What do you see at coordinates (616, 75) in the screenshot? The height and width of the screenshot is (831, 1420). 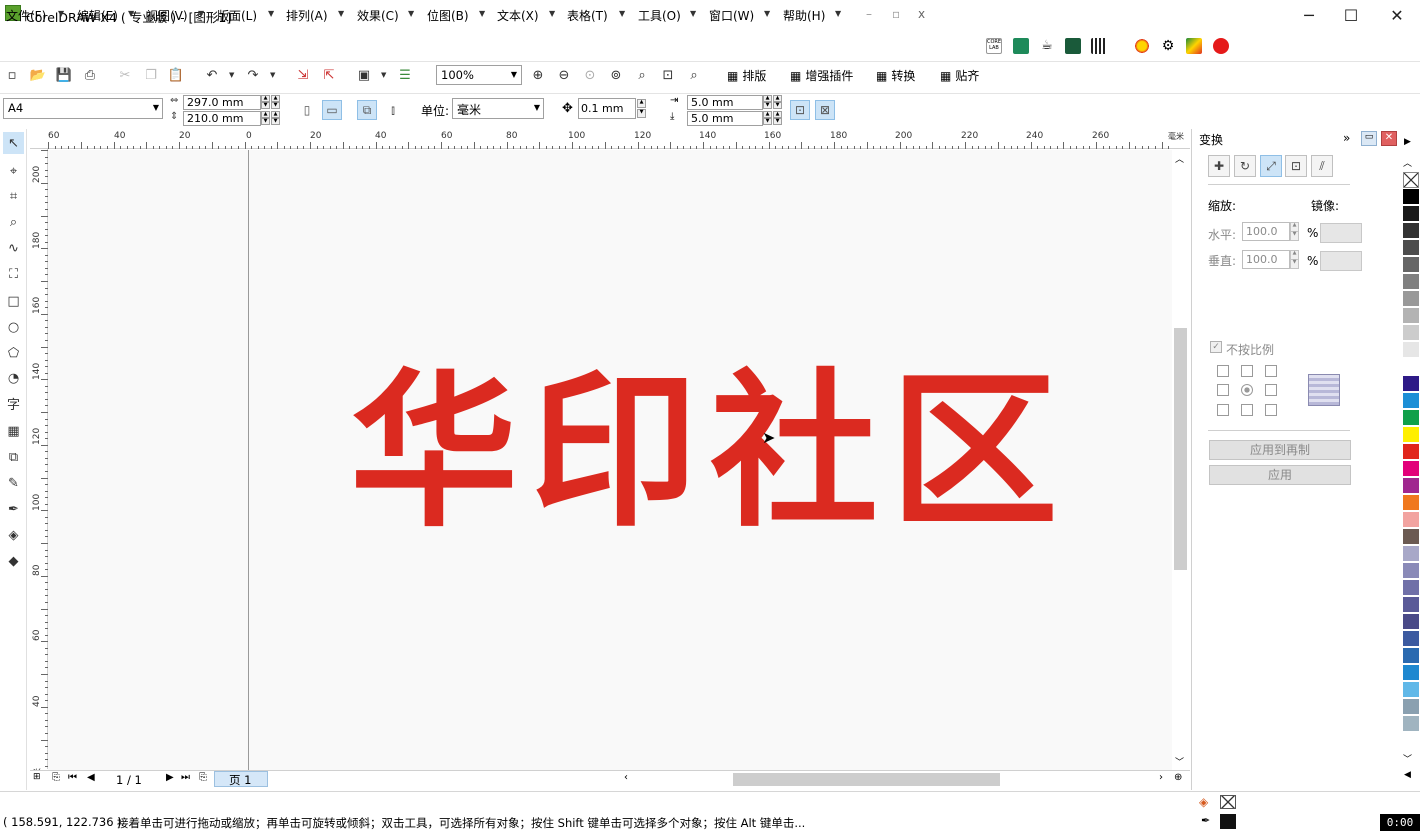 I see `zoom-all-objects-icon: ⊚` at bounding box center [616, 75].